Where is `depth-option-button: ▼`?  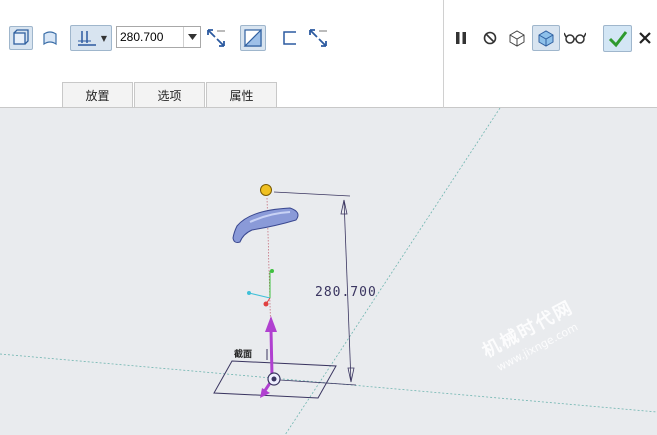
depth-option-button: ▼ is located at coordinates (91, 38).